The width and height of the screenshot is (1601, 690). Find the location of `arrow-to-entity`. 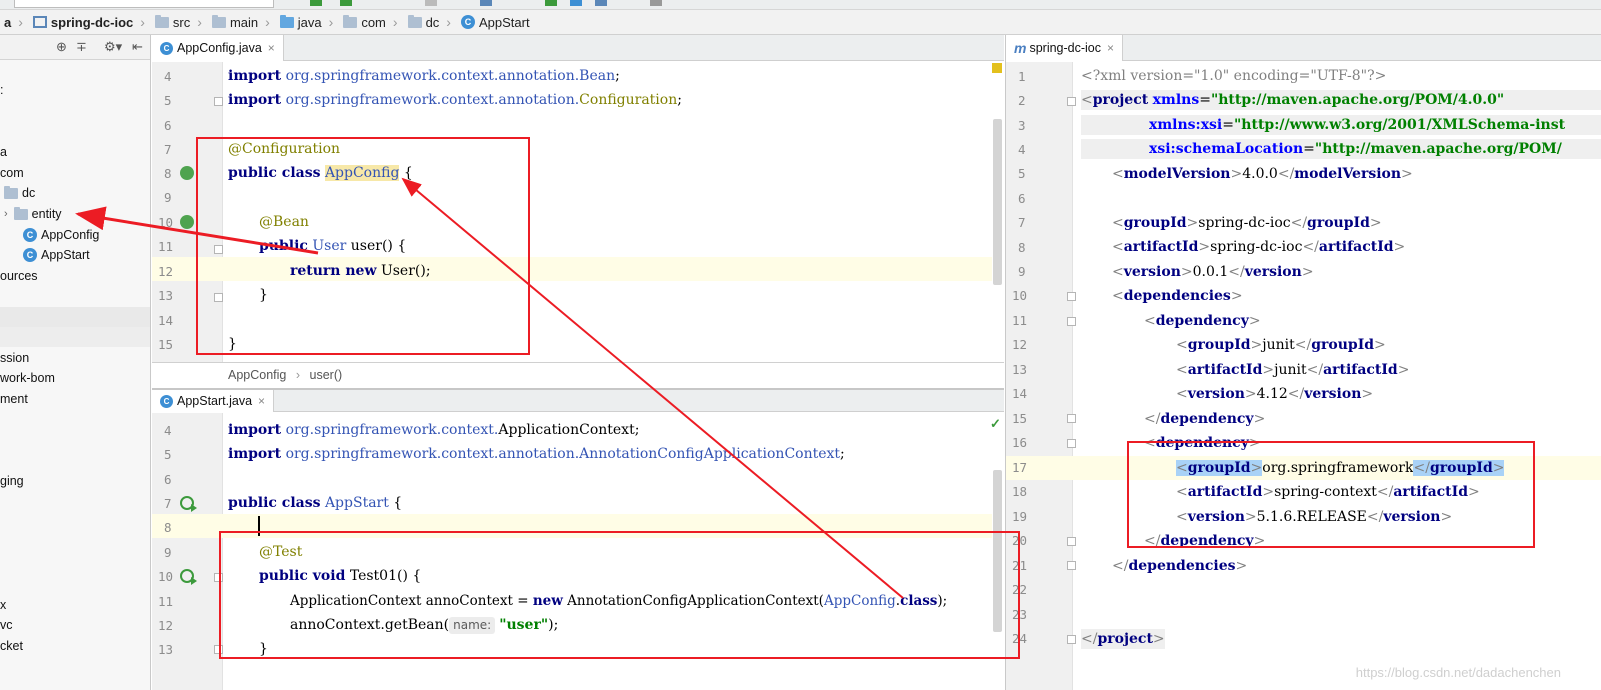

arrow-to-entity is located at coordinates (197, 230).